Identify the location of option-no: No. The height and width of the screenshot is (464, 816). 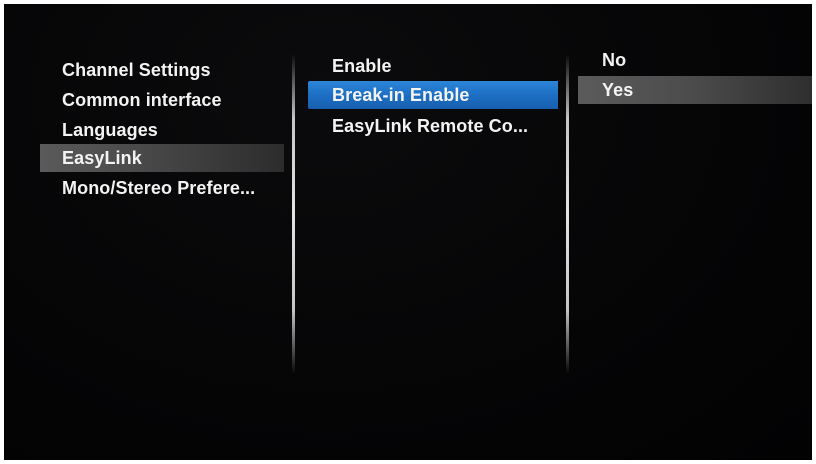
(695, 60).